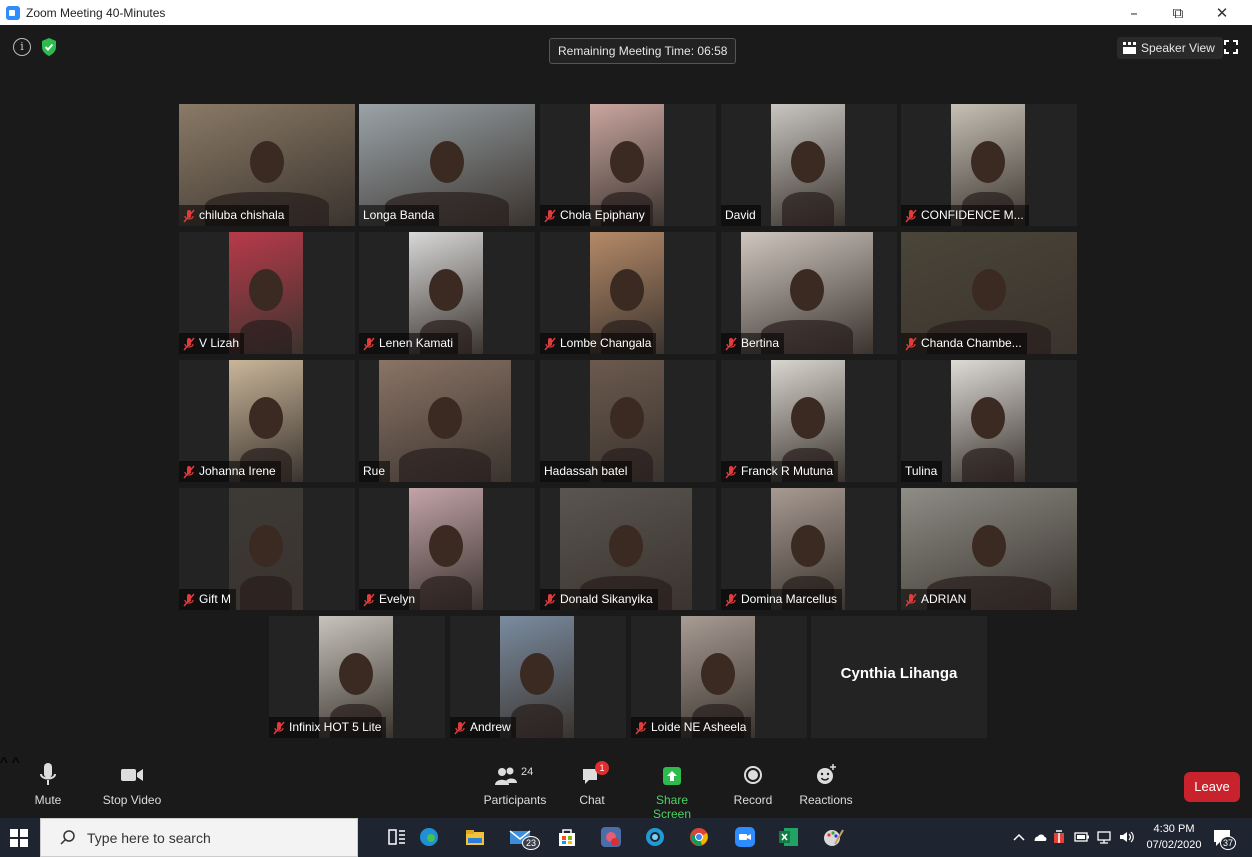 Image resolution: width=1252 pixels, height=857 pixels. I want to click on record-button: Record, so click(753, 784).